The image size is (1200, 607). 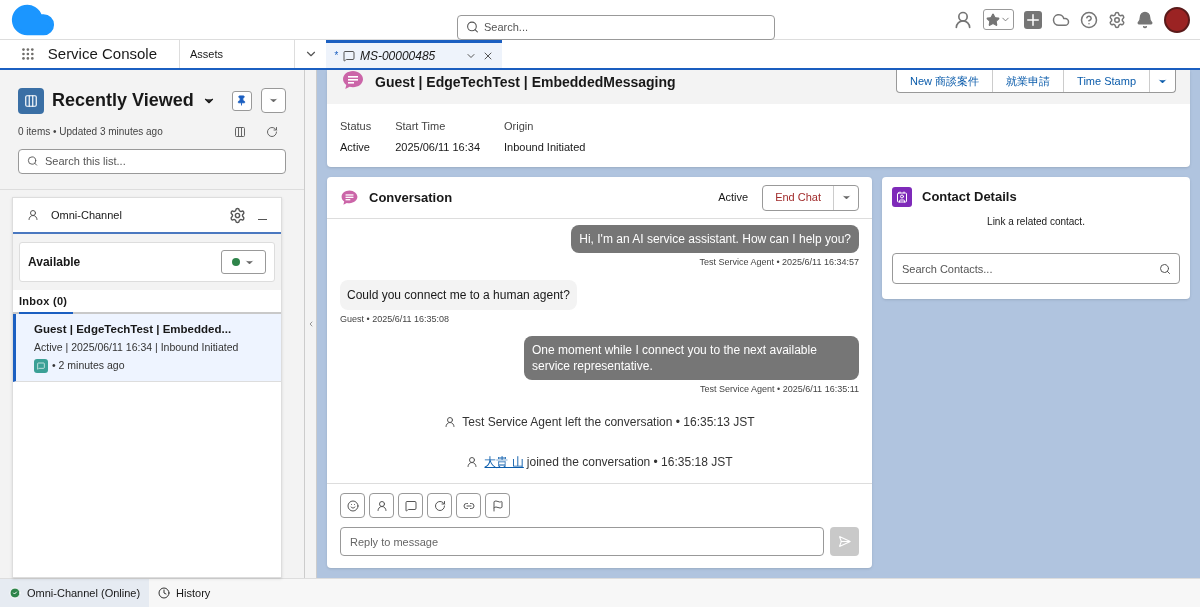 I want to click on app-name: Service Console, so click(x=102, y=53).